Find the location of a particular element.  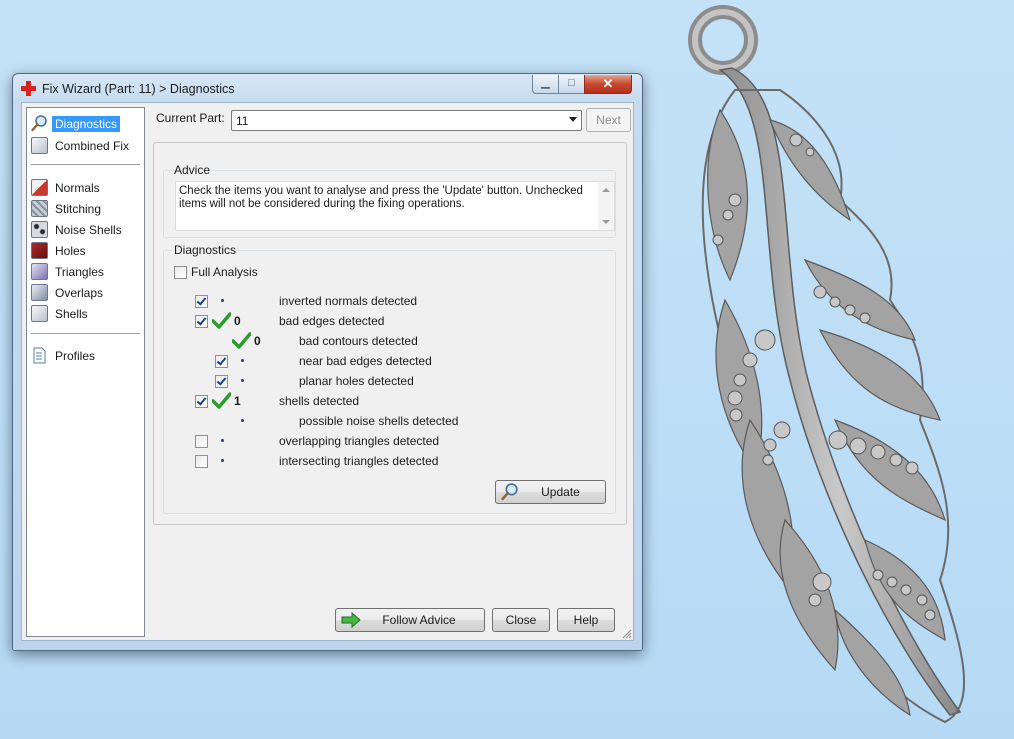

holes-icon is located at coordinates (39, 250).